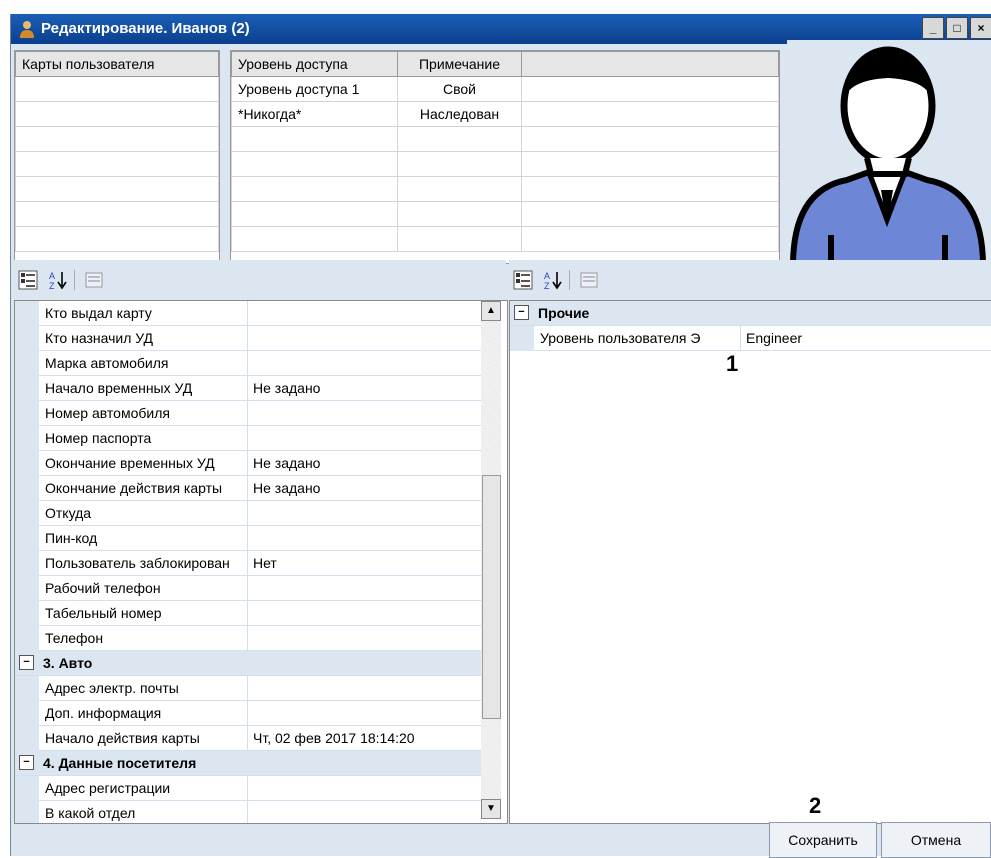  I want to click on table-row: Уровень доступа 1 Свой, so click(505, 89).